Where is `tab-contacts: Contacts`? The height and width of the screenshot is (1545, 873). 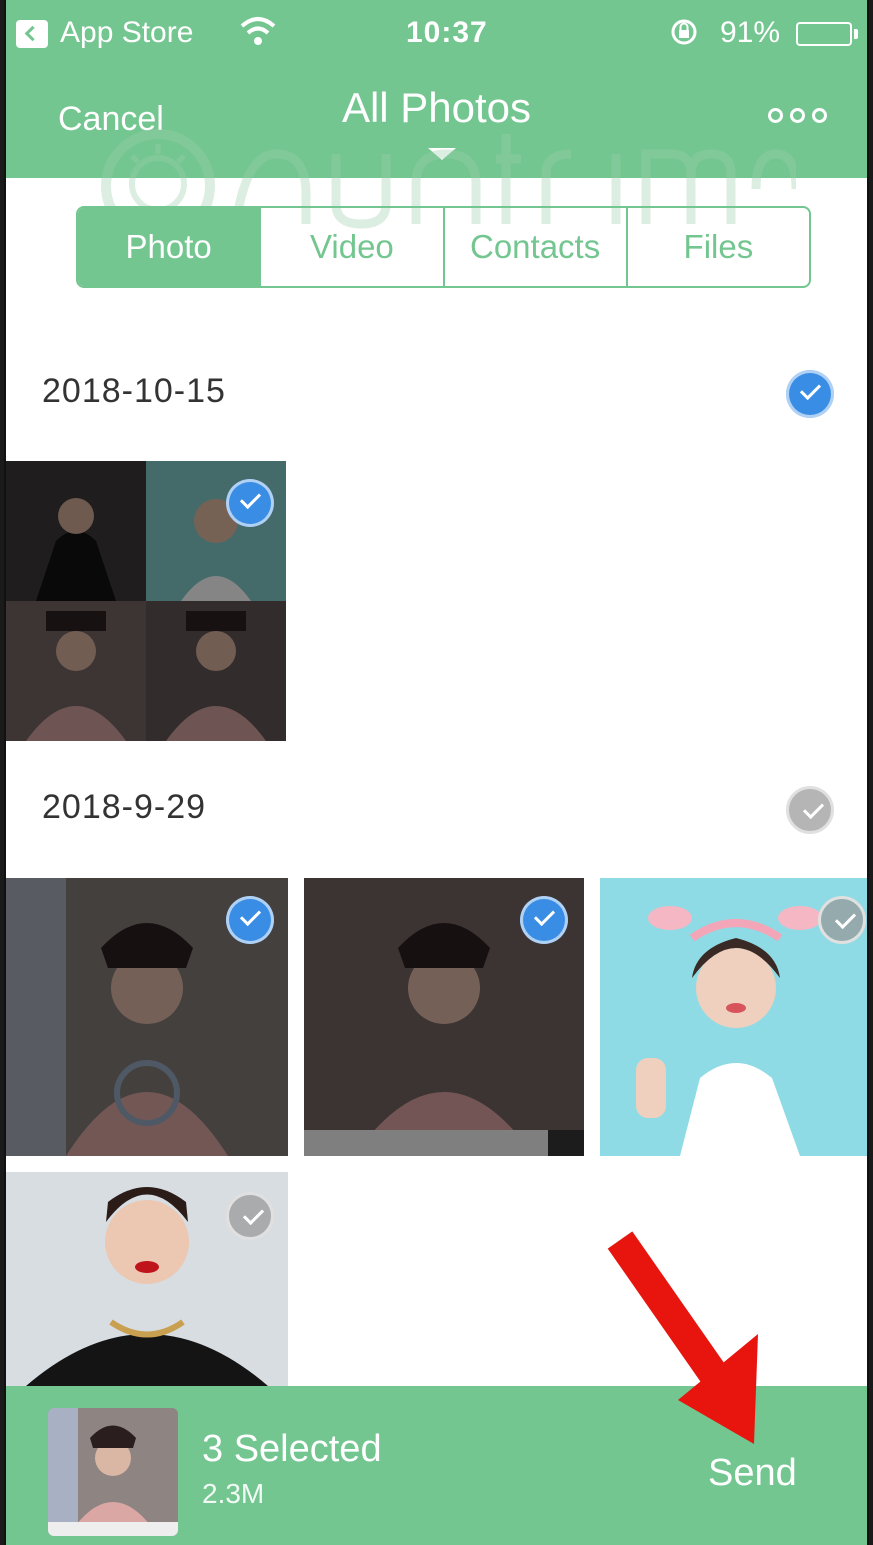
tab-contacts: Contacts is located at coordinates (536, 247).